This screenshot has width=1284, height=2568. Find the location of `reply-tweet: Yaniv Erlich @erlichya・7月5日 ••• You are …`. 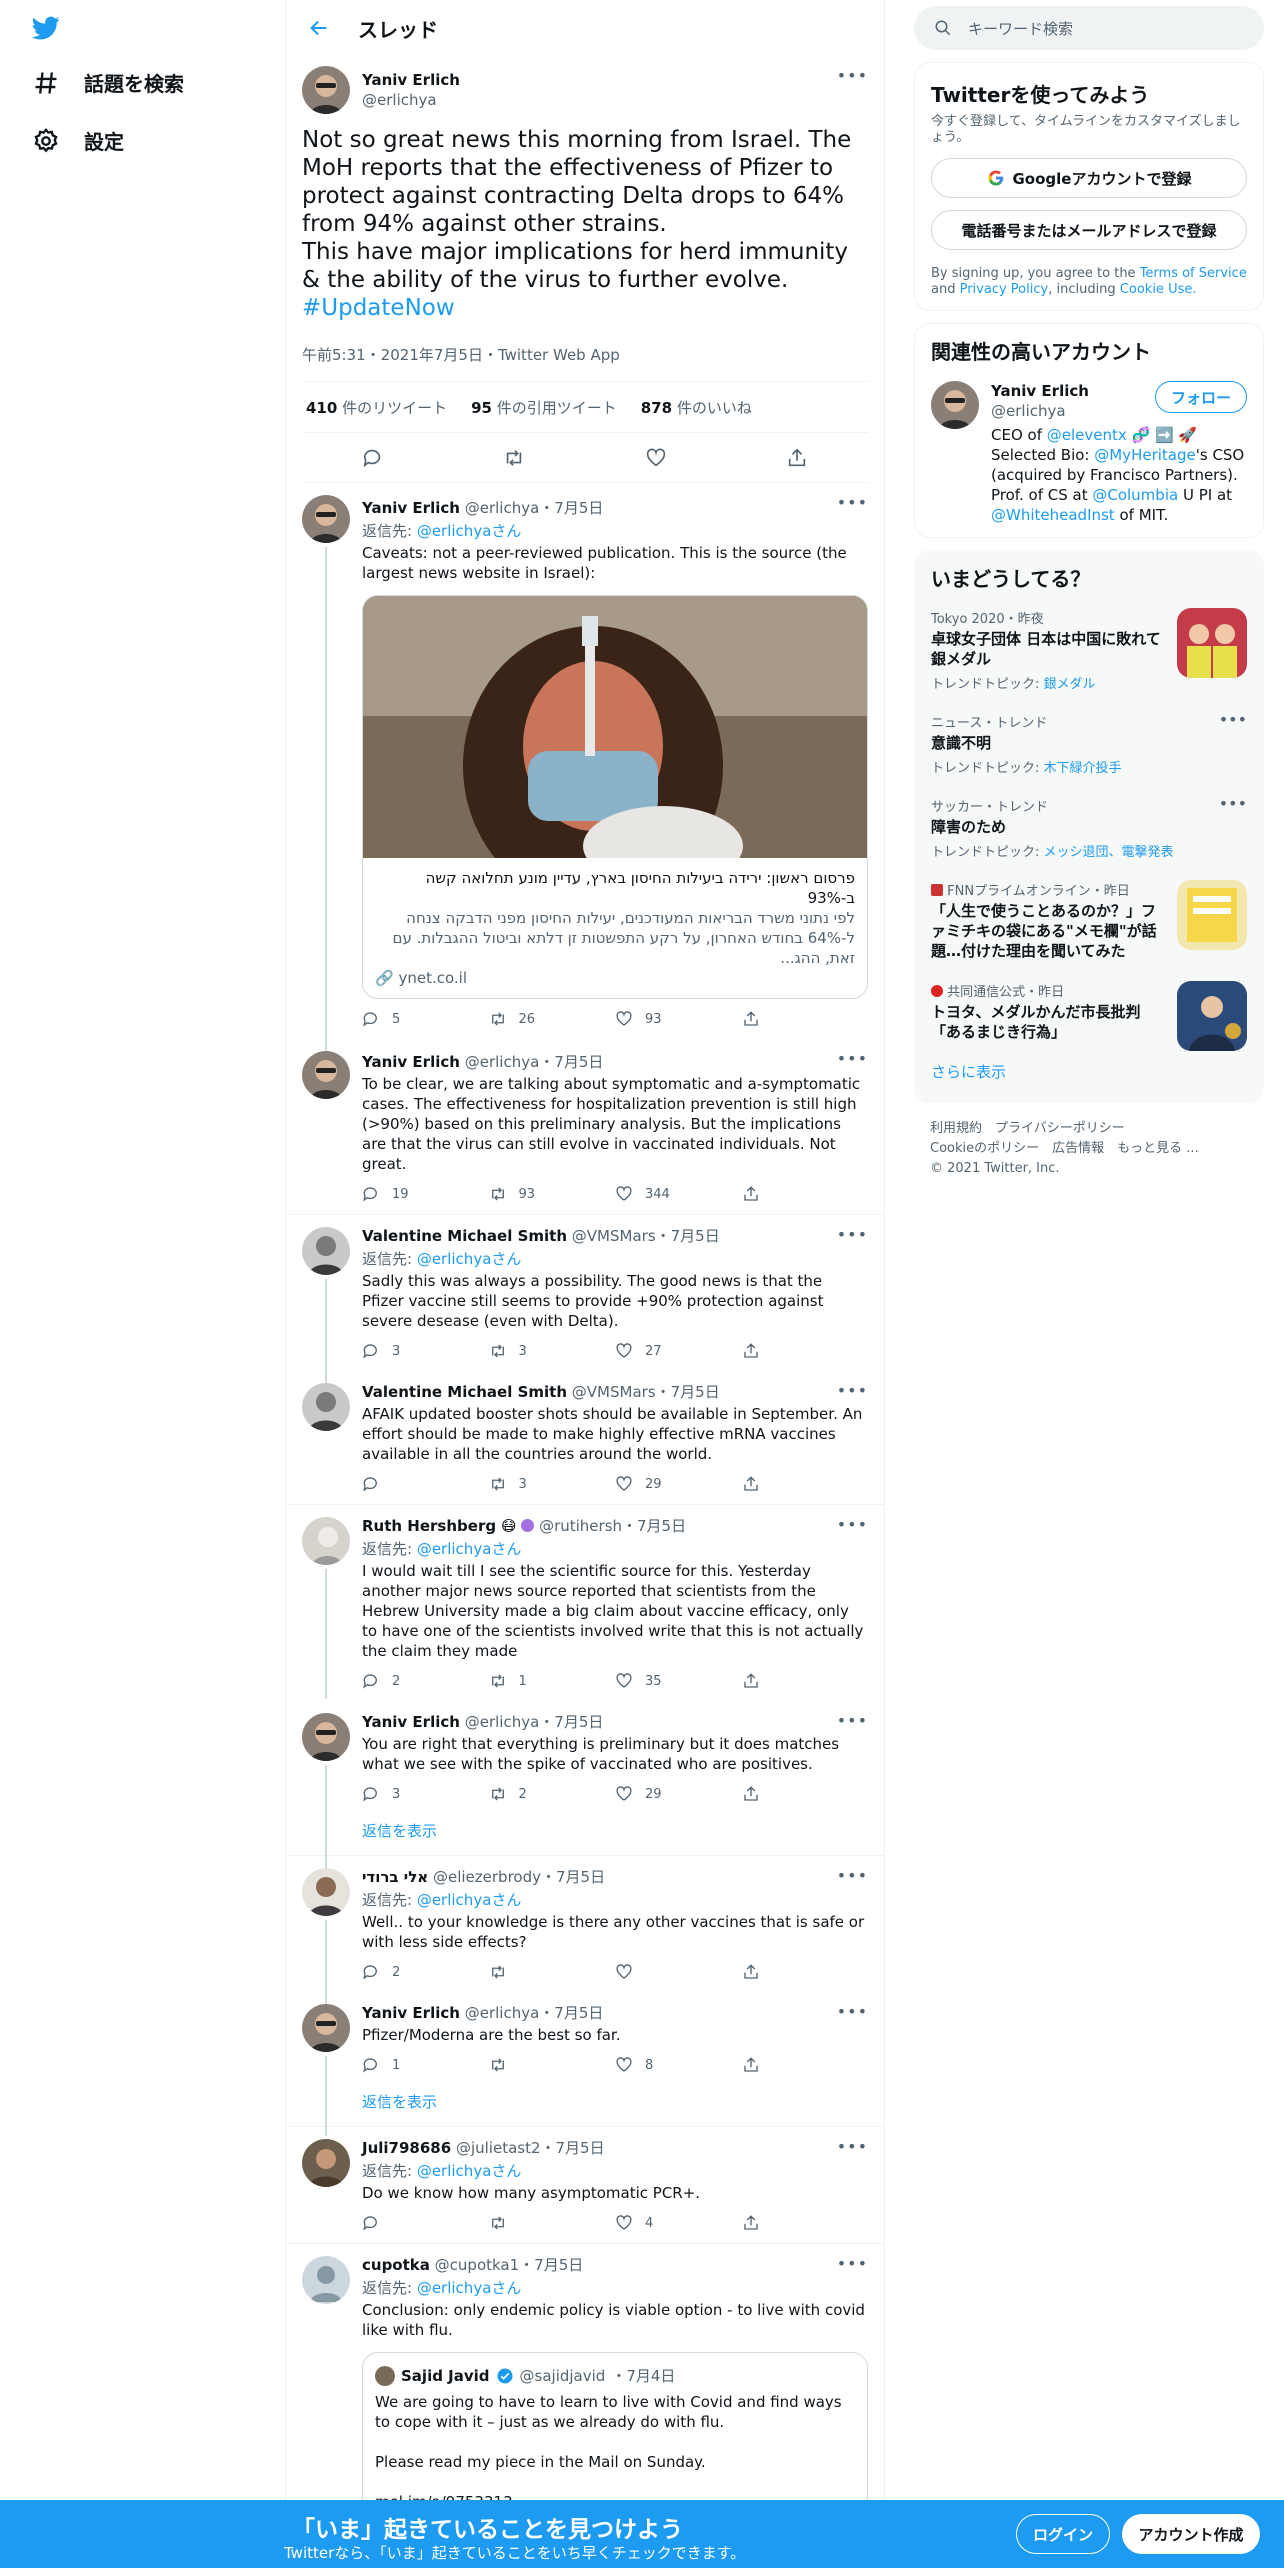

reply-tweet: Yaniv Erlich @erlichya・7月5日 ••• You are … is located at coordinates (585, 1798).